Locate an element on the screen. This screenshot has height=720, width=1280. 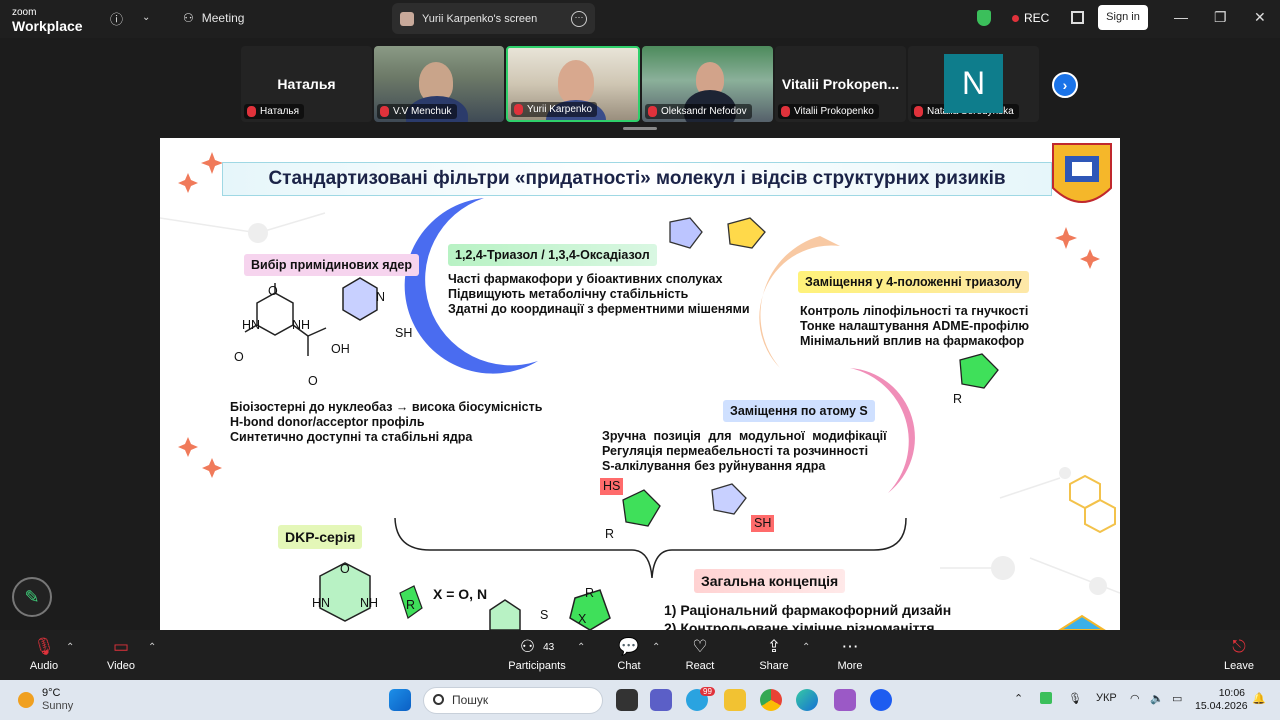
participant-tile: Наталья Наталья is located at coordinates (306, 84).